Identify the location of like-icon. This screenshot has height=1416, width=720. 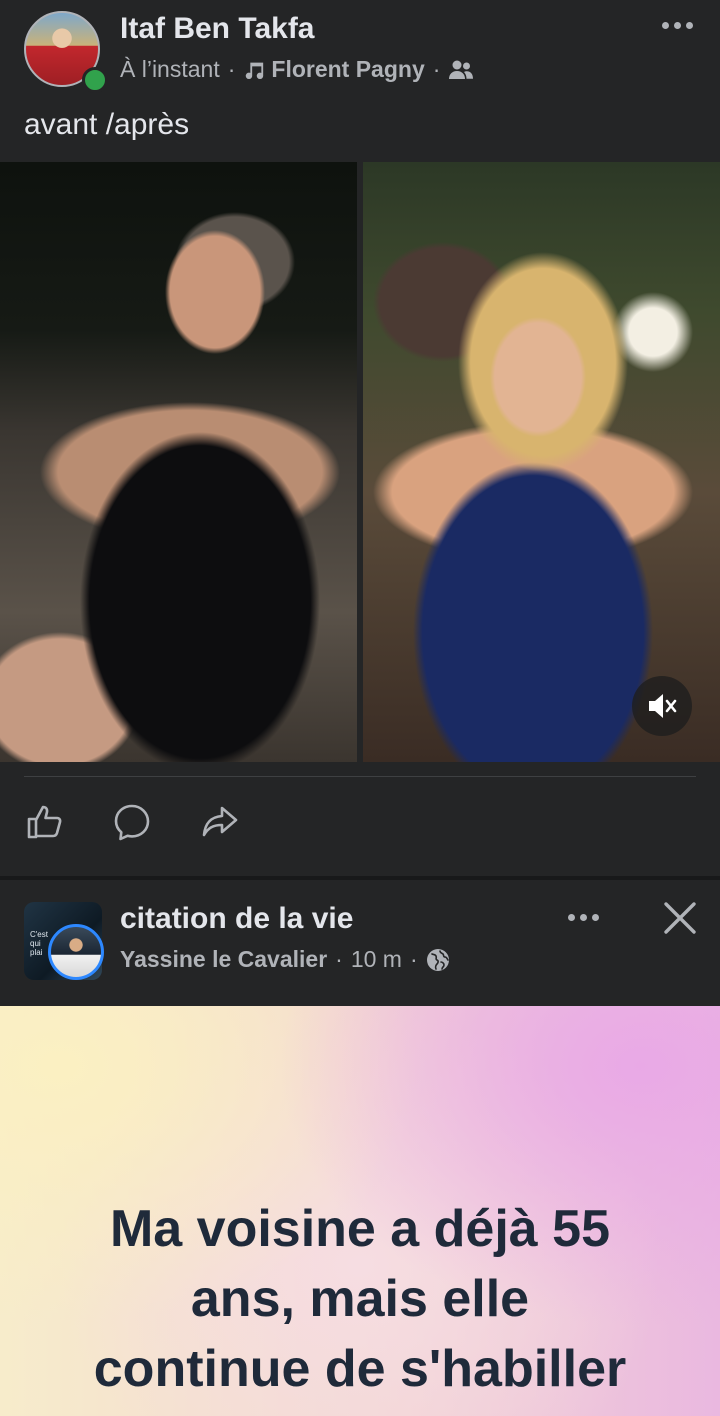
(44, 822).